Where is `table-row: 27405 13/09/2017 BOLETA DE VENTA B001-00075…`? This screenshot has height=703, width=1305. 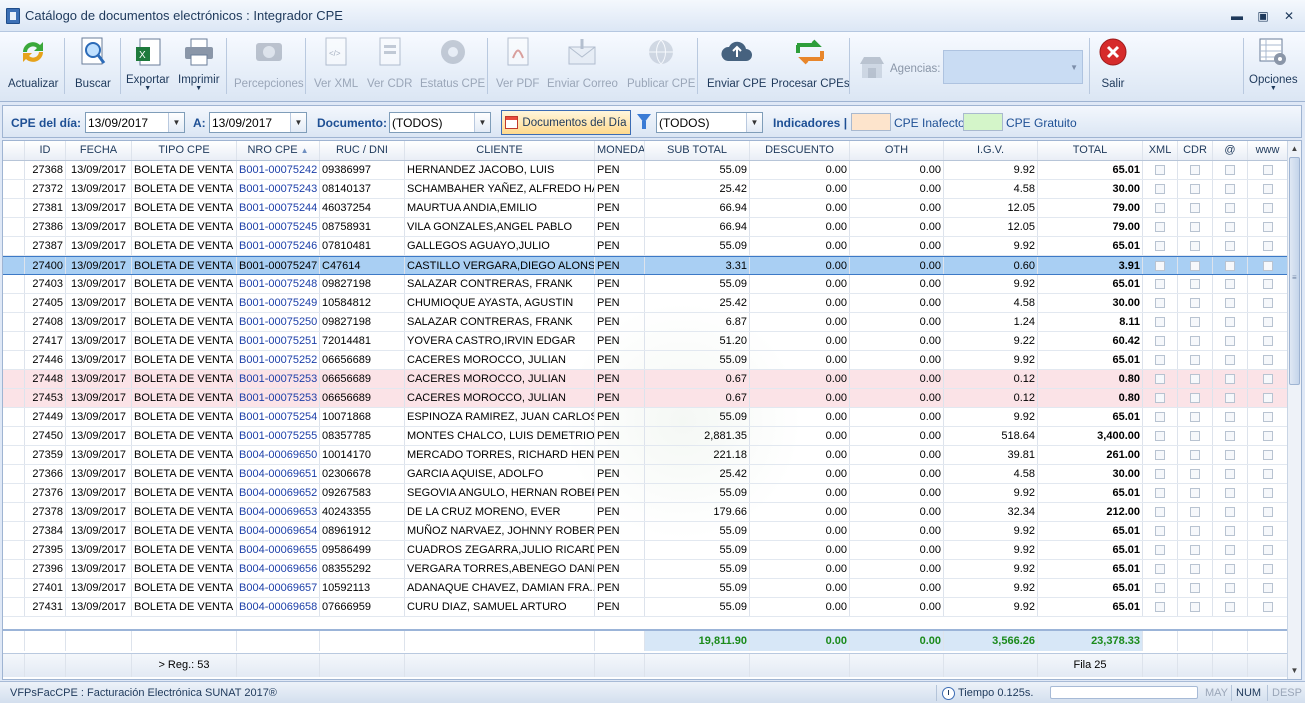
table-row: 27405 13/09/2017 BOLETA DE VENTA B001-00075… is located at coordinates (645, 303).